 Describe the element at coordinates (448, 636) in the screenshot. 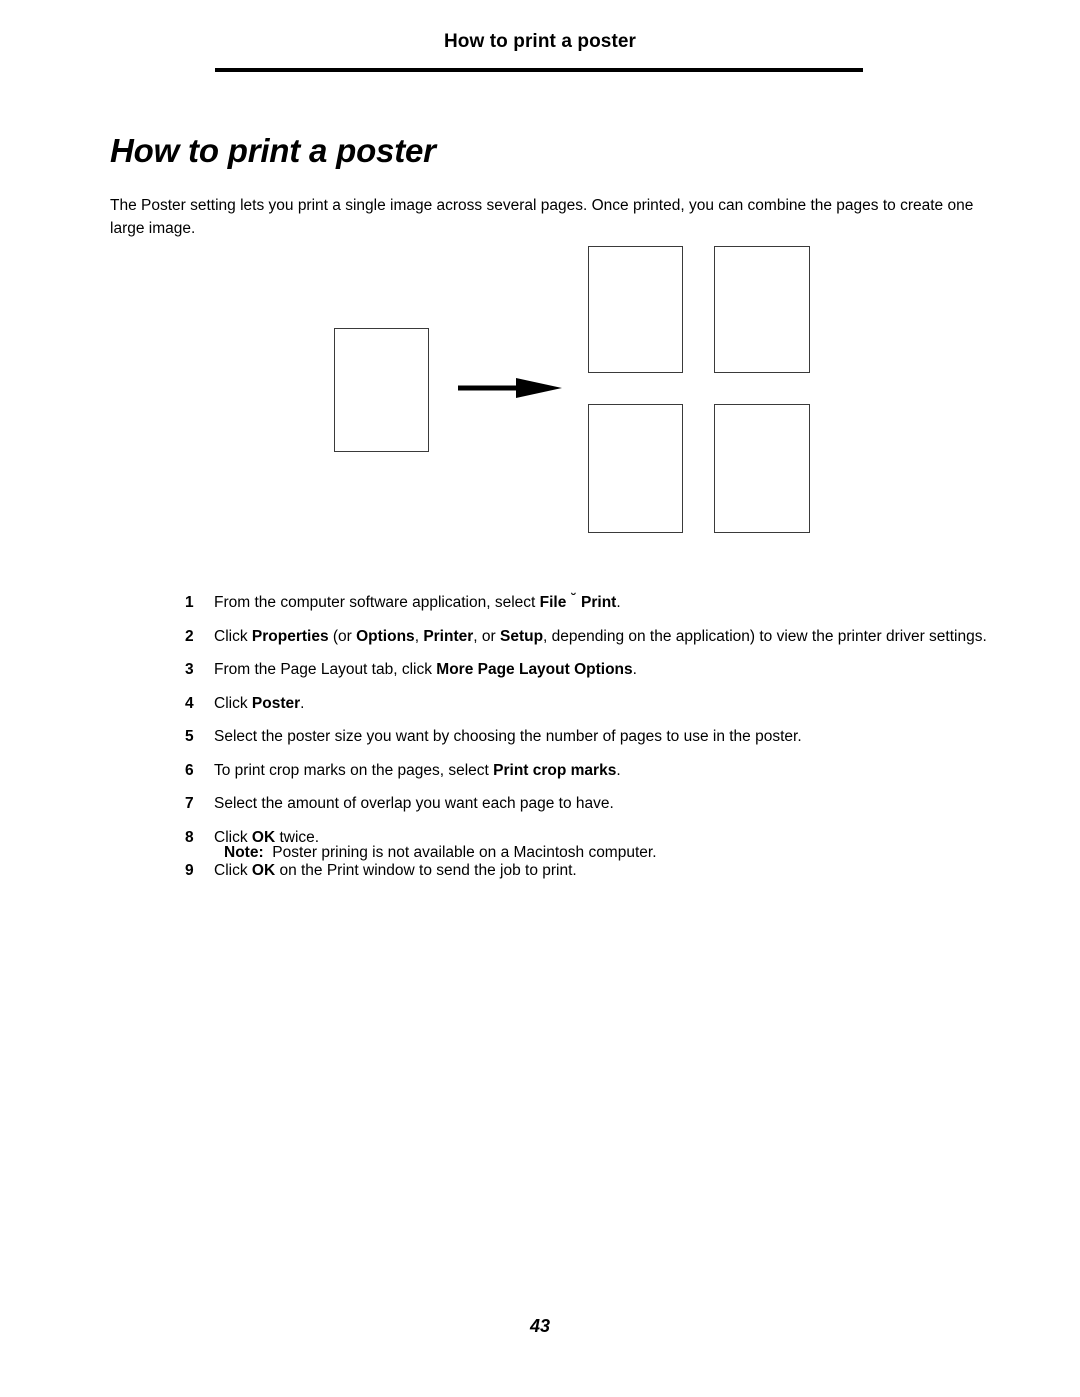

I see `emphasis-text: Printer` at that location.